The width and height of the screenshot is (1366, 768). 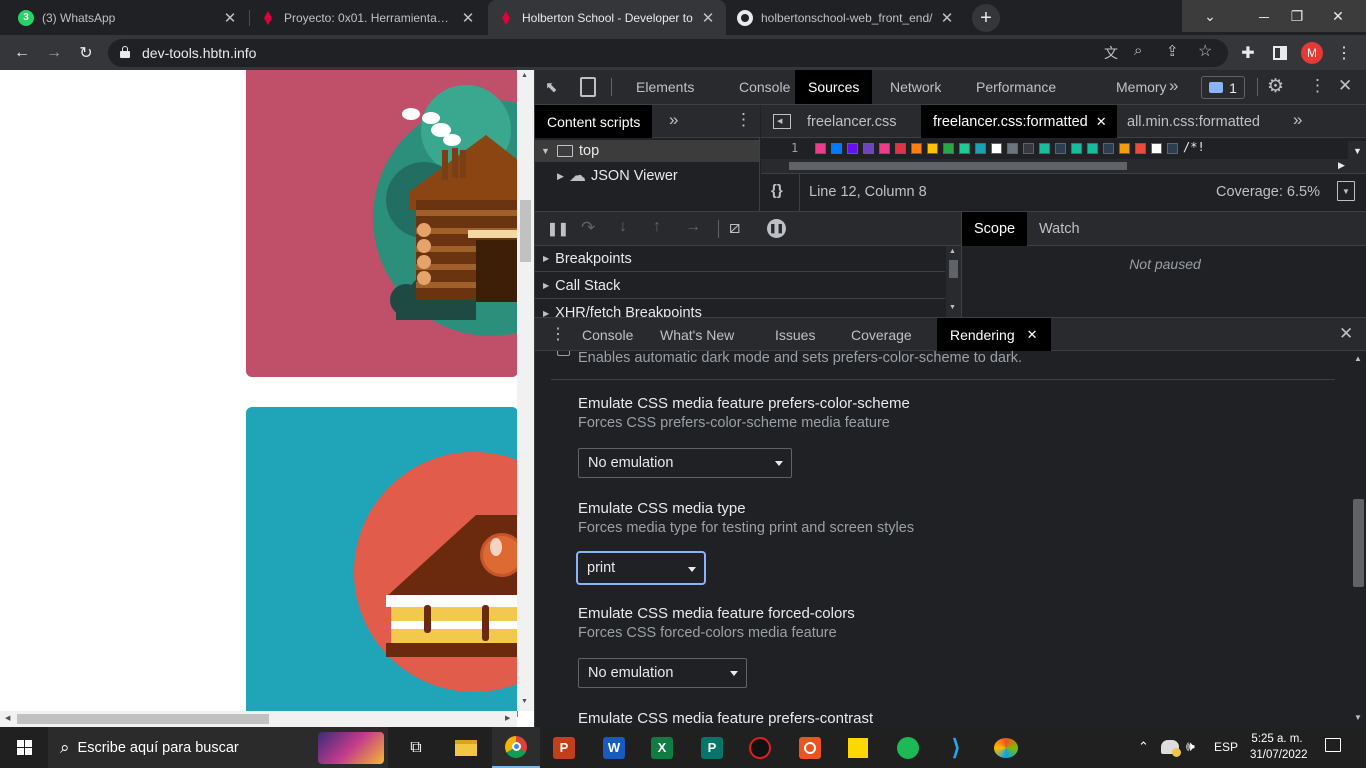 I want to click on pretty-print-icon: {}, so click(x=777, y=190).